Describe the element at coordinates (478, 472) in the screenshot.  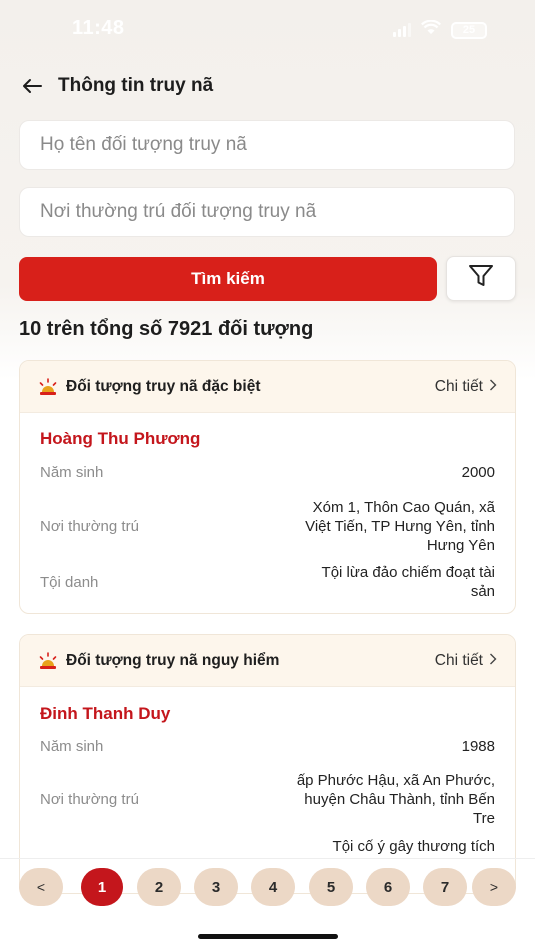
I see `birth-year: 2000` at that location.